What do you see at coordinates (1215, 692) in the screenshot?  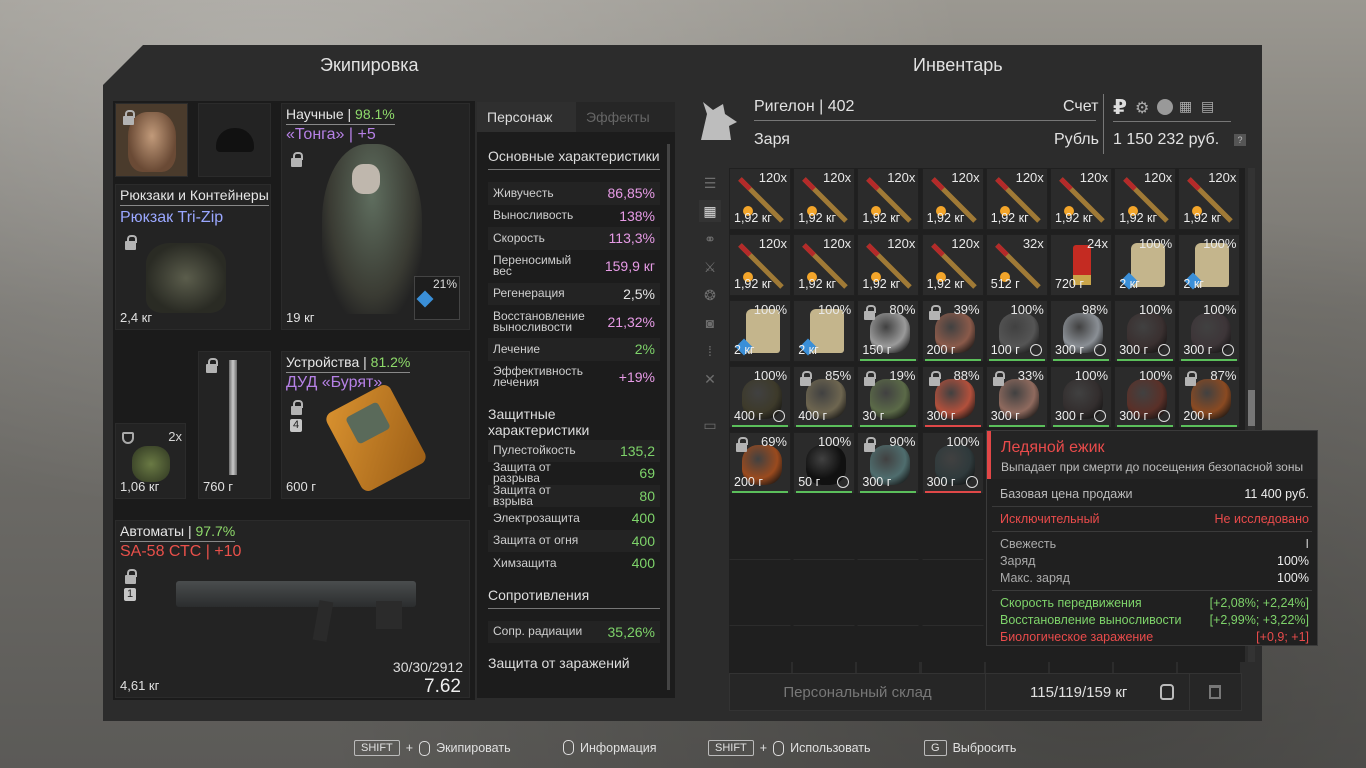 I see `trash-icon` at bounding box center [1215, 692].